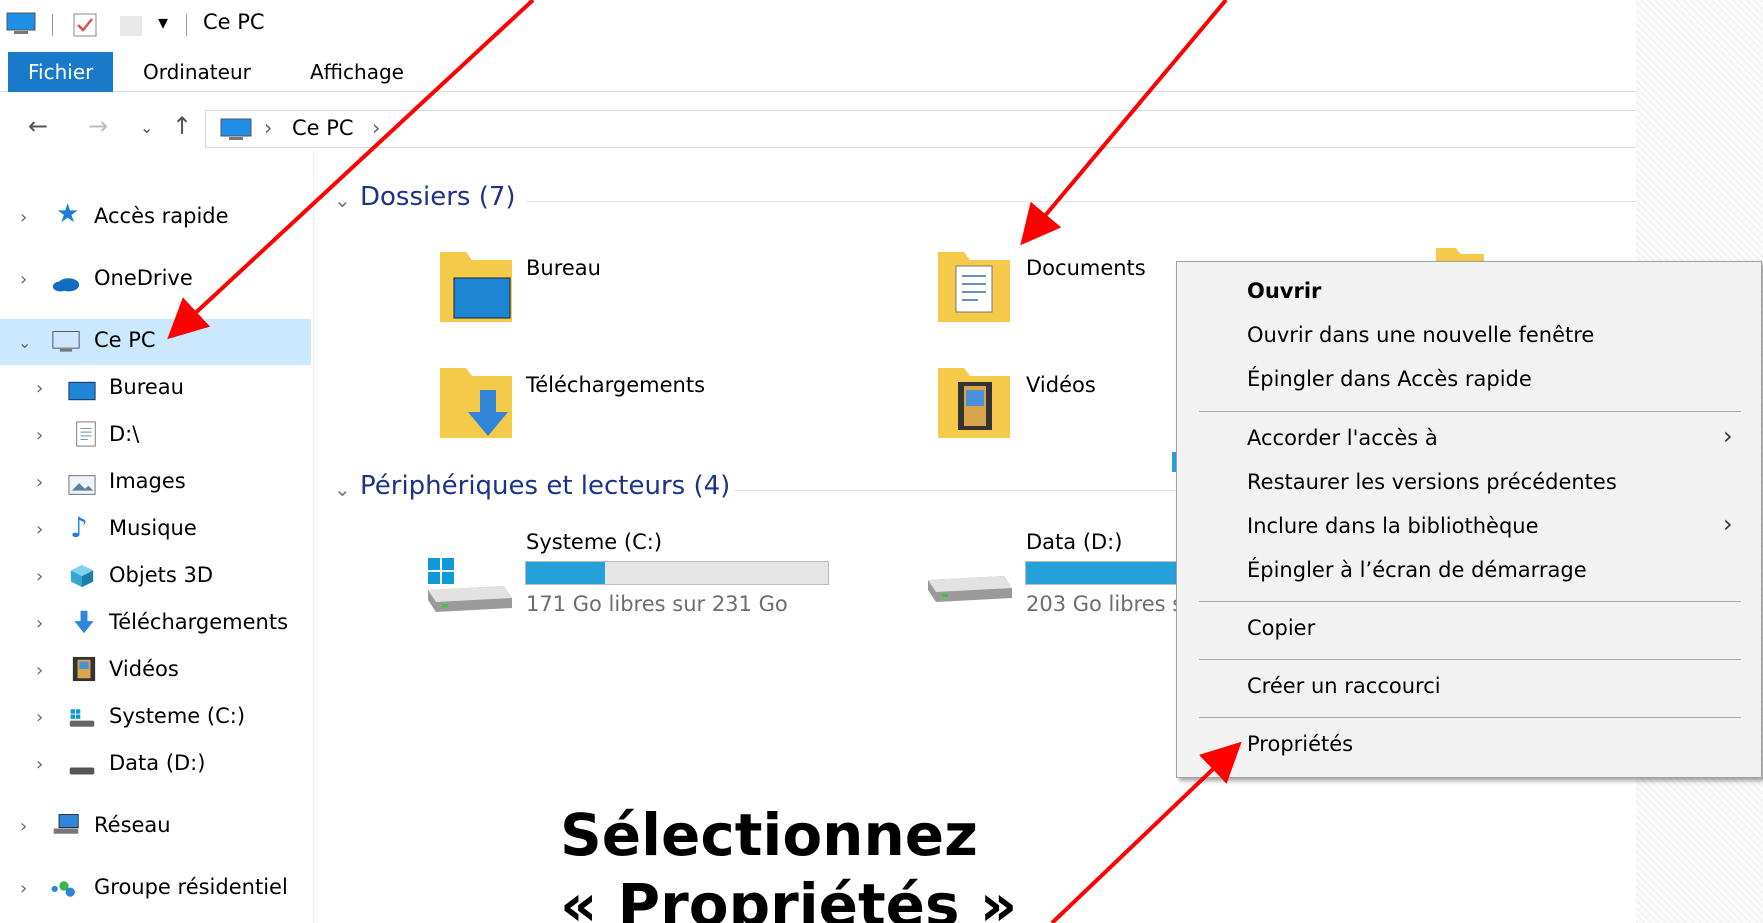 The height and width of the screenshot is (923, 1763). What do you see at coordinates (323, 128) in the screenshot?
I see `breadcrumb-ce-pc: Ce PC` at bounding box center [323, 128].